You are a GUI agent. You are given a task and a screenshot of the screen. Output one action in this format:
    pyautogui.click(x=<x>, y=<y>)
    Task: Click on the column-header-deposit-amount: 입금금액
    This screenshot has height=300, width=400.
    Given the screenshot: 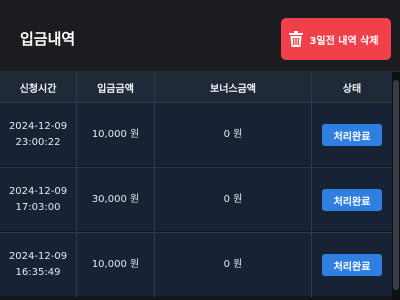 What is the action you would take?
    pyautogui.click(x=116, y=87)
    